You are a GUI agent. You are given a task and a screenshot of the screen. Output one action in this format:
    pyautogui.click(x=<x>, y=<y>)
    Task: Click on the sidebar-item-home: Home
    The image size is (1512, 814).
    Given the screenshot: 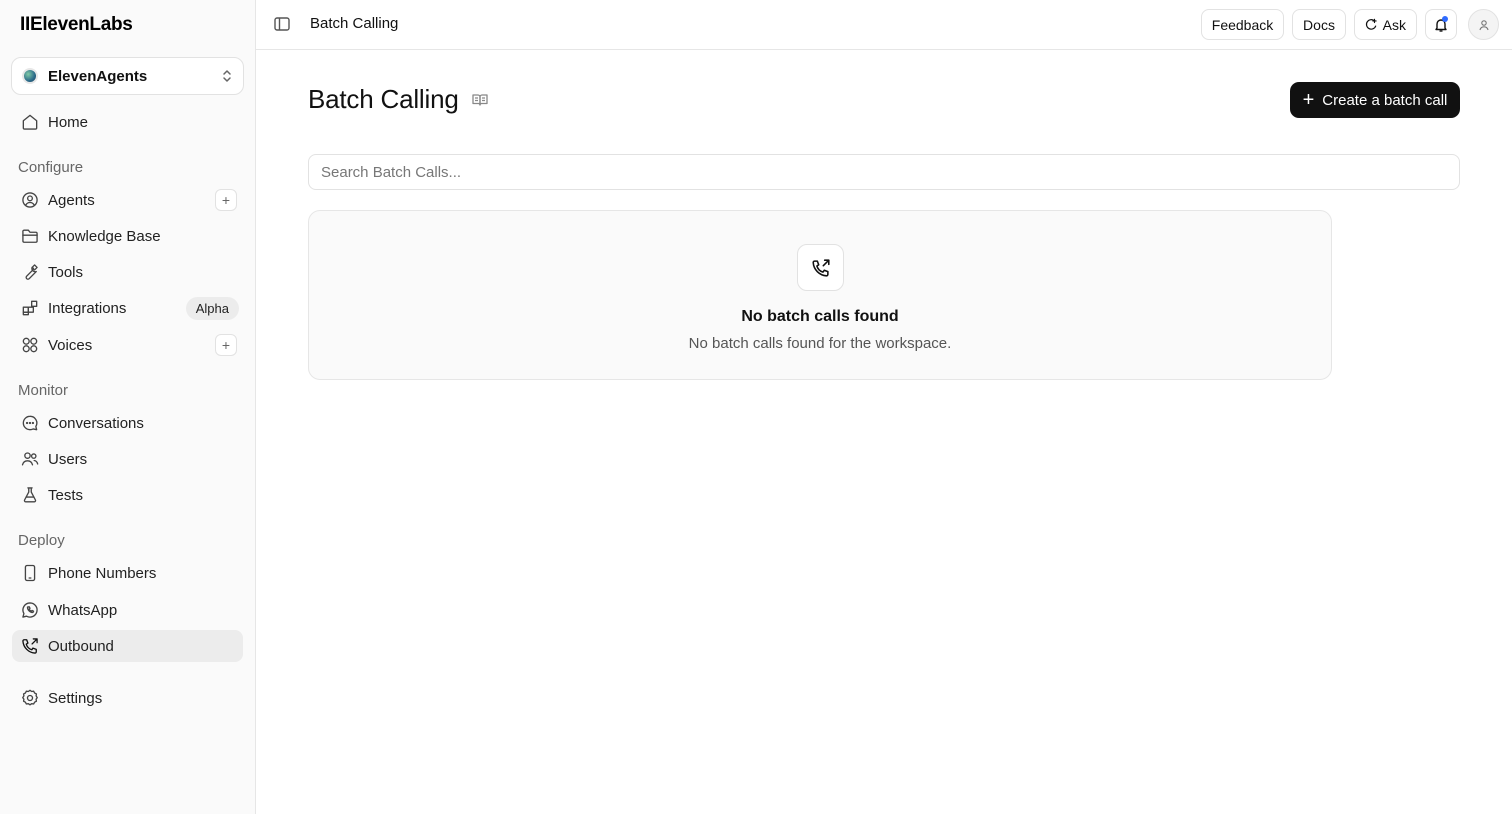 What is the action you would take?
    pyautogui.click(x=127, y=122)
    